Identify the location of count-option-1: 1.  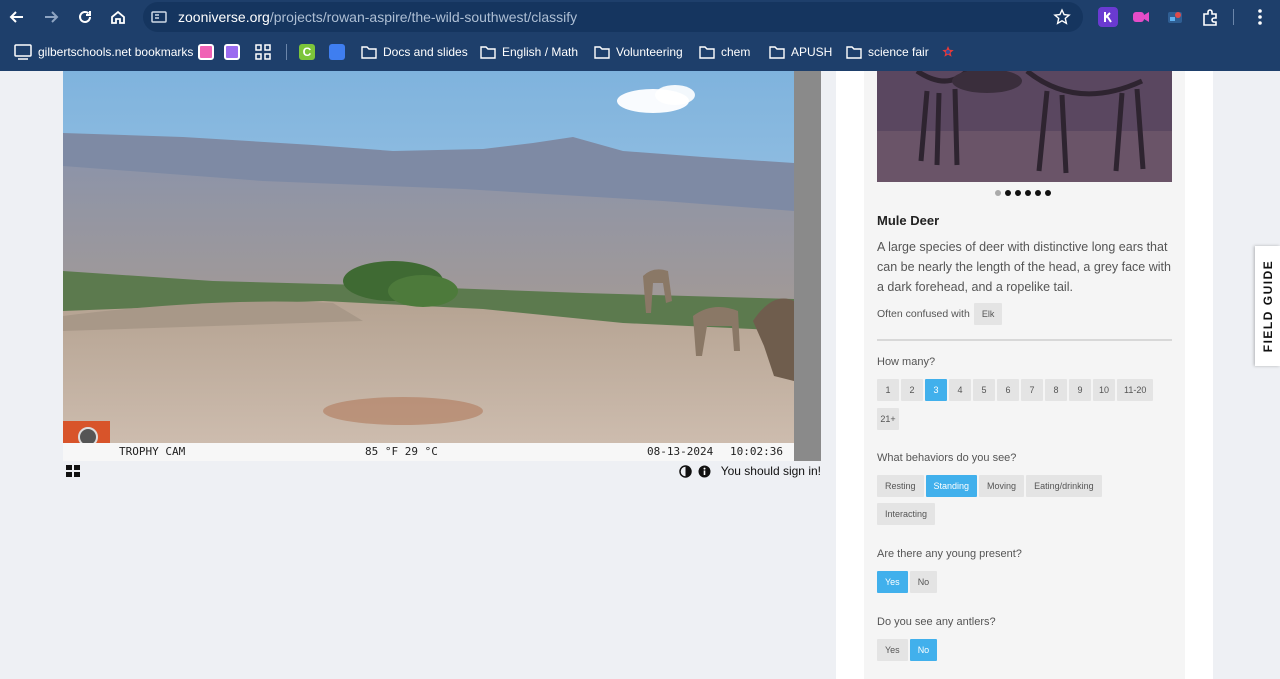
(888, 390).